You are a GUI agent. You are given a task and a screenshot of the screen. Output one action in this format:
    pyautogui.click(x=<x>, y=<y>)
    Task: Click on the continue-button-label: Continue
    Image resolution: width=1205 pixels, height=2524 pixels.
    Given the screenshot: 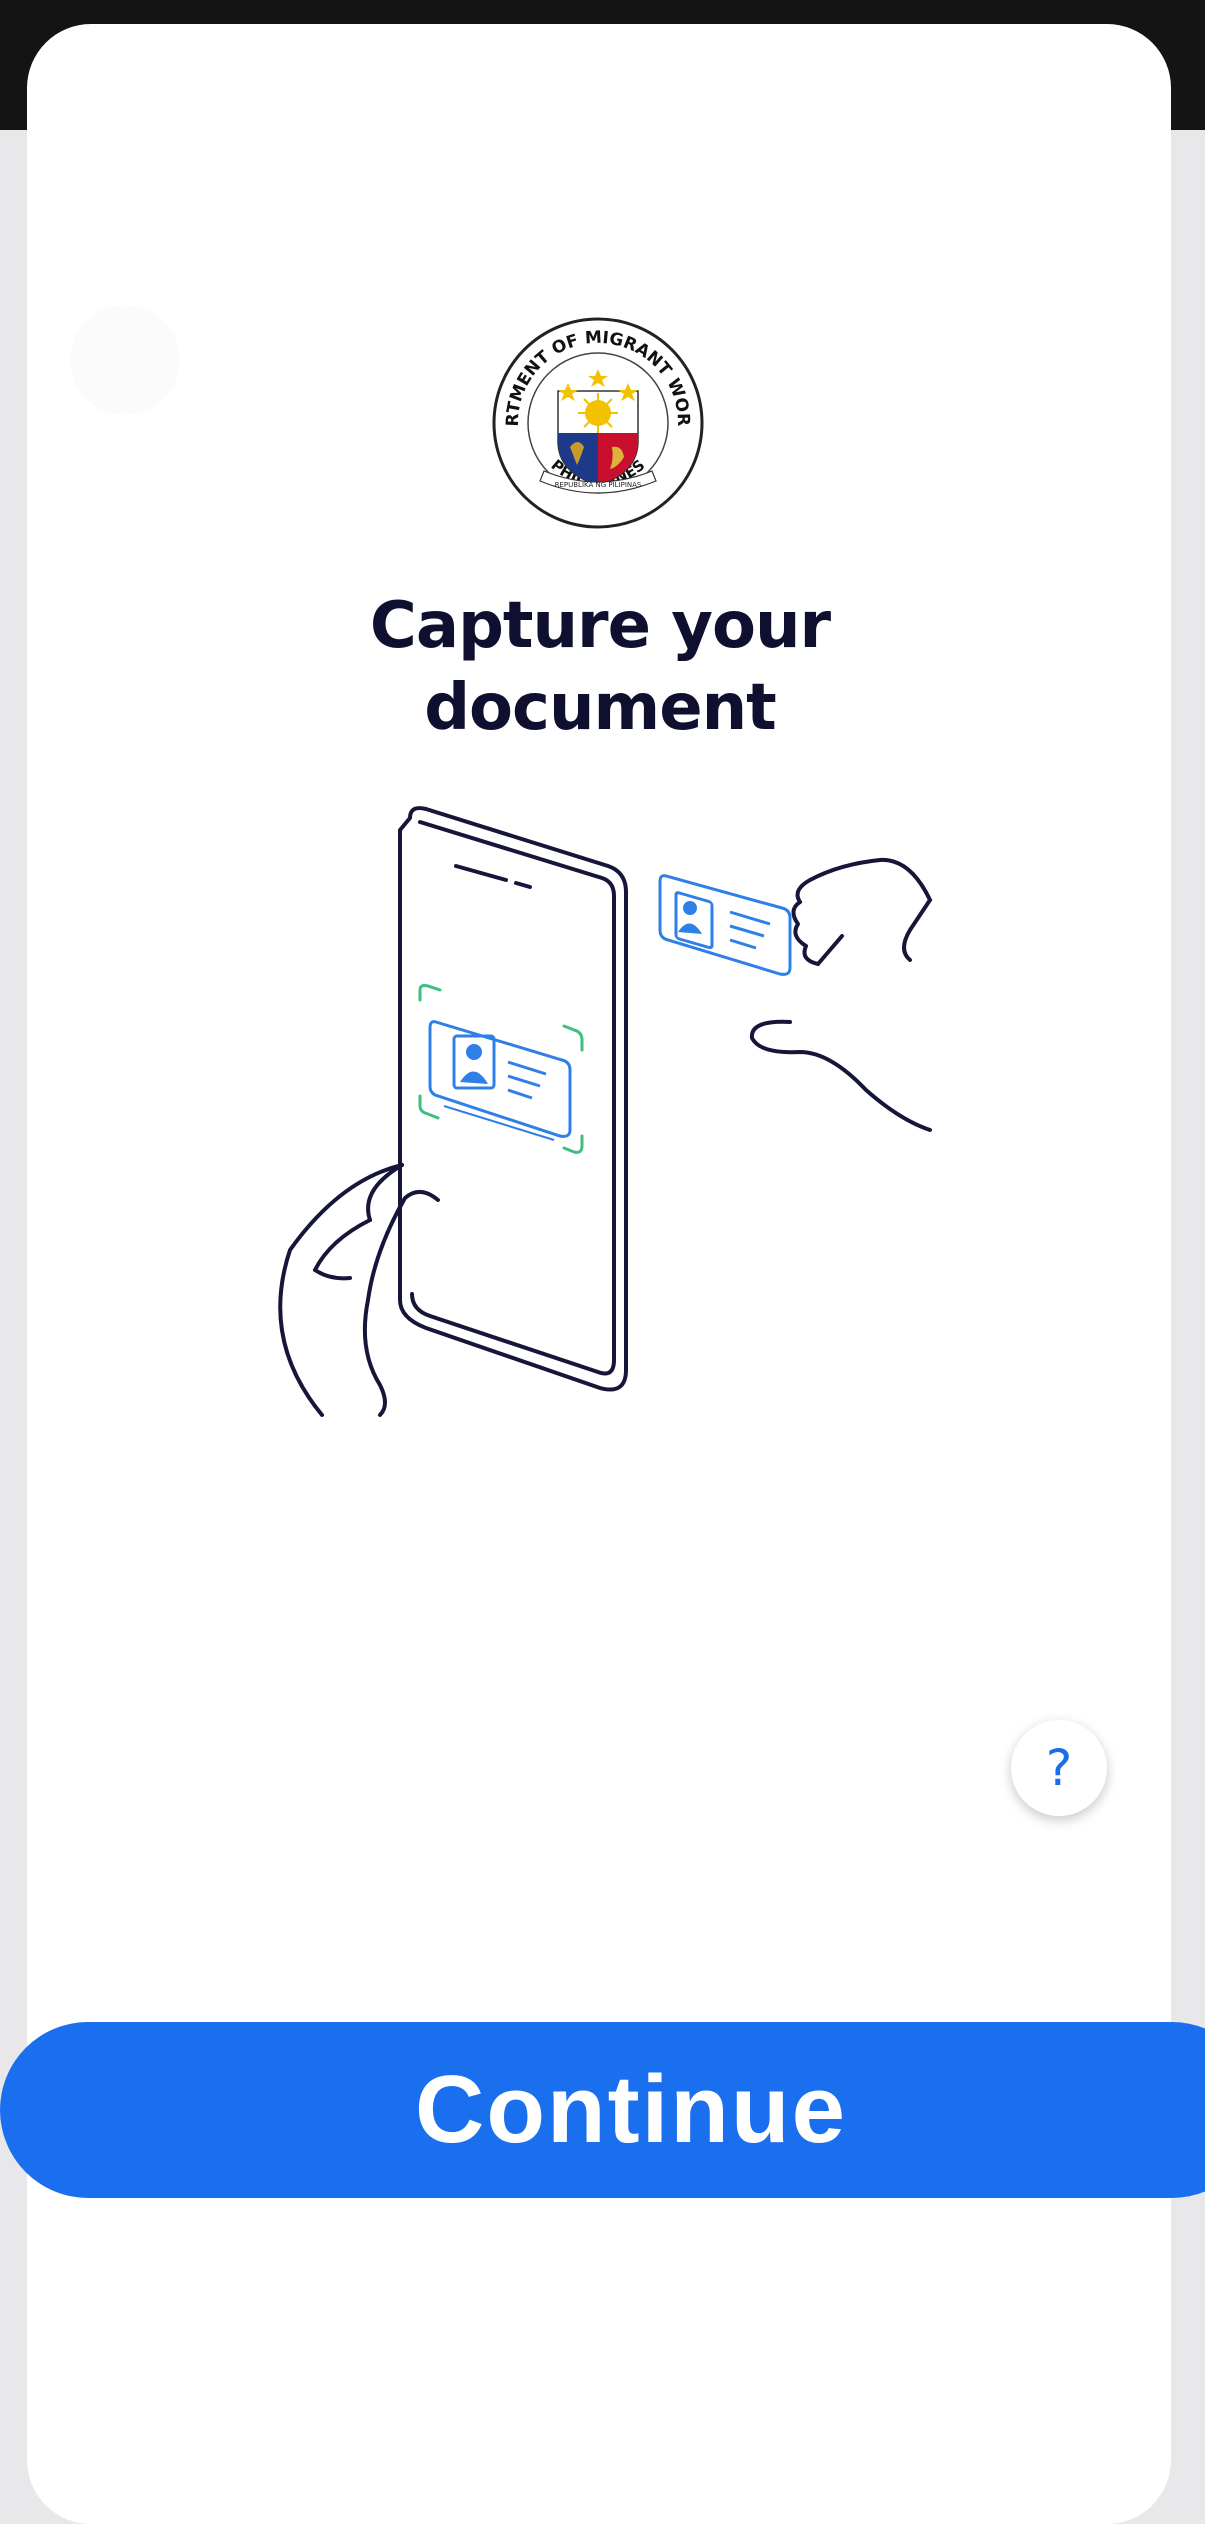 What is the action you would take?
    pyautogui.click(x=631, y=2109)
    